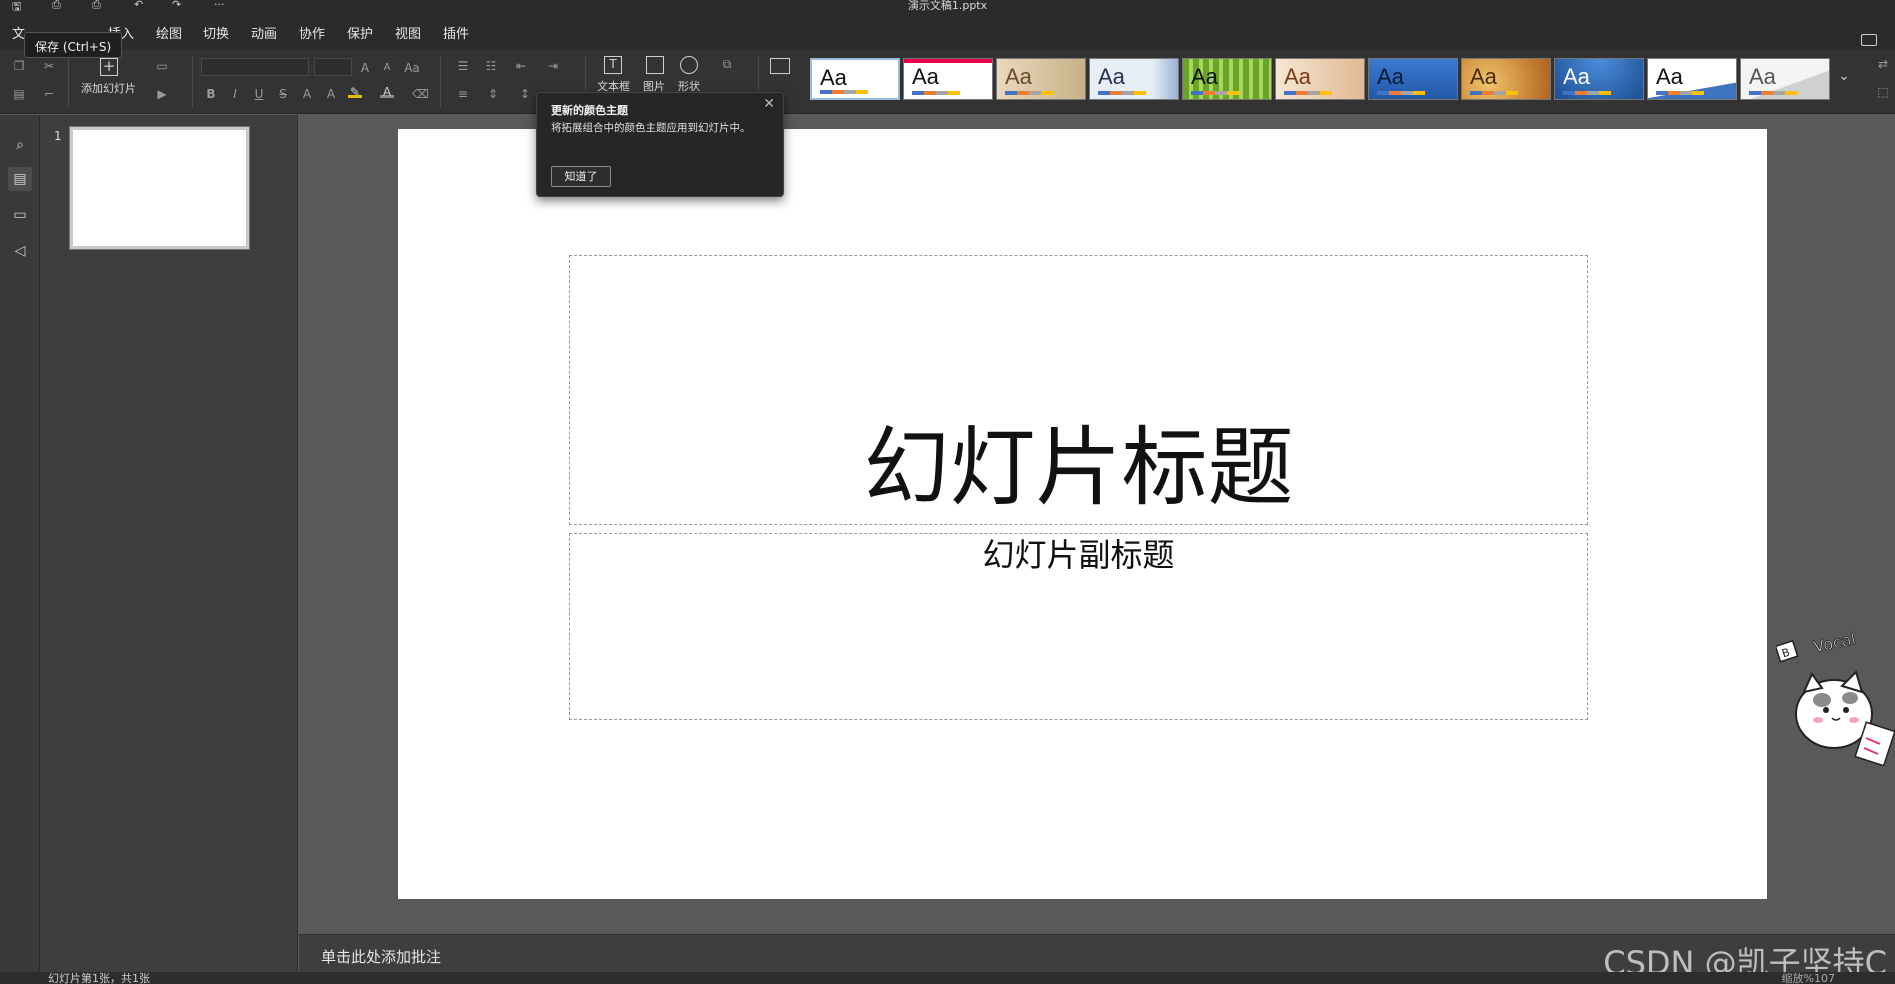  I want to click on popup-title: 更新的颜色主题, so click(589, 110).